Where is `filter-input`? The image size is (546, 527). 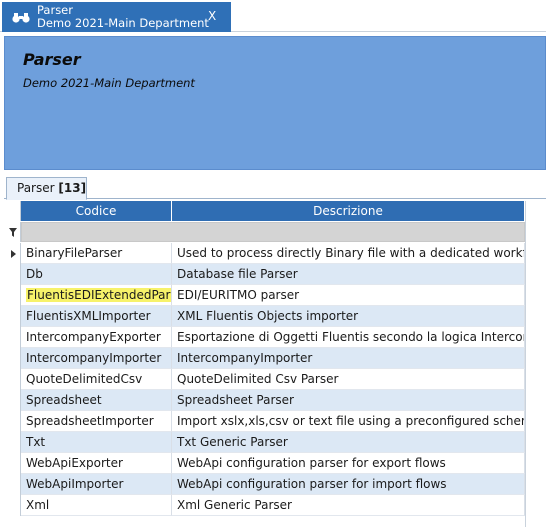 filter-input is located at coordinates (273, 232).